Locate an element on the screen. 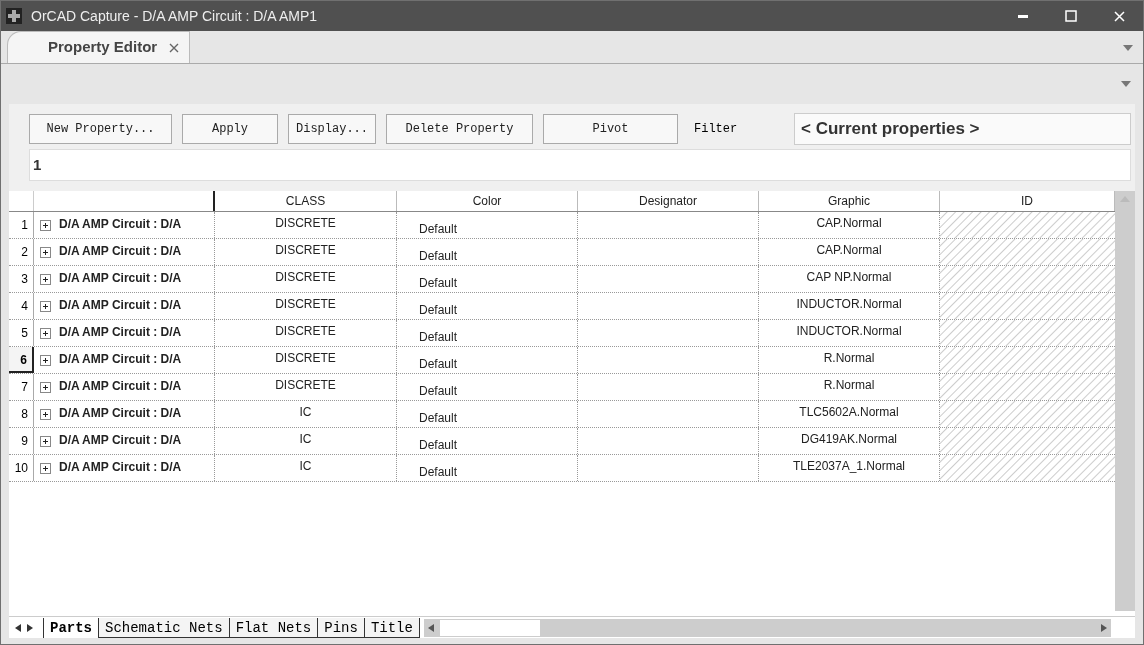  toolbar-button: Pivot is located at coordinates (610, 129).